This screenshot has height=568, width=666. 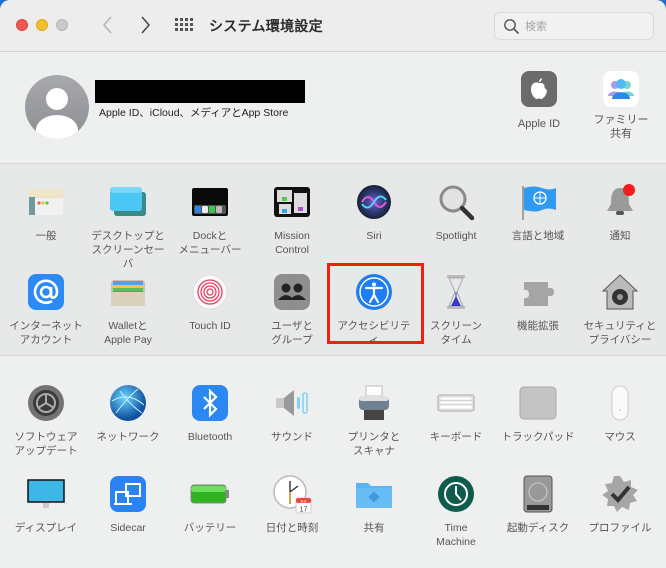 What do you see at coordinates (57, 127) in the screenshot?
I see `avatar-body-shape` at bounding box center [57, 127].